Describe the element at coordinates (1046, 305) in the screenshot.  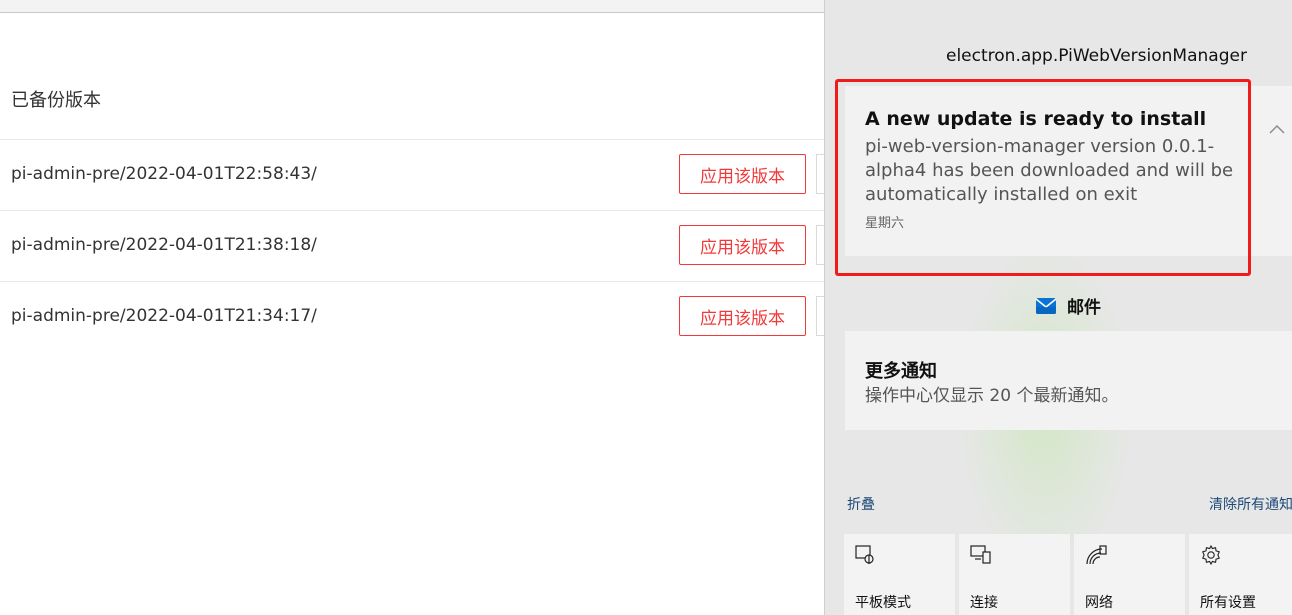
I see `mail-icon` at that location.